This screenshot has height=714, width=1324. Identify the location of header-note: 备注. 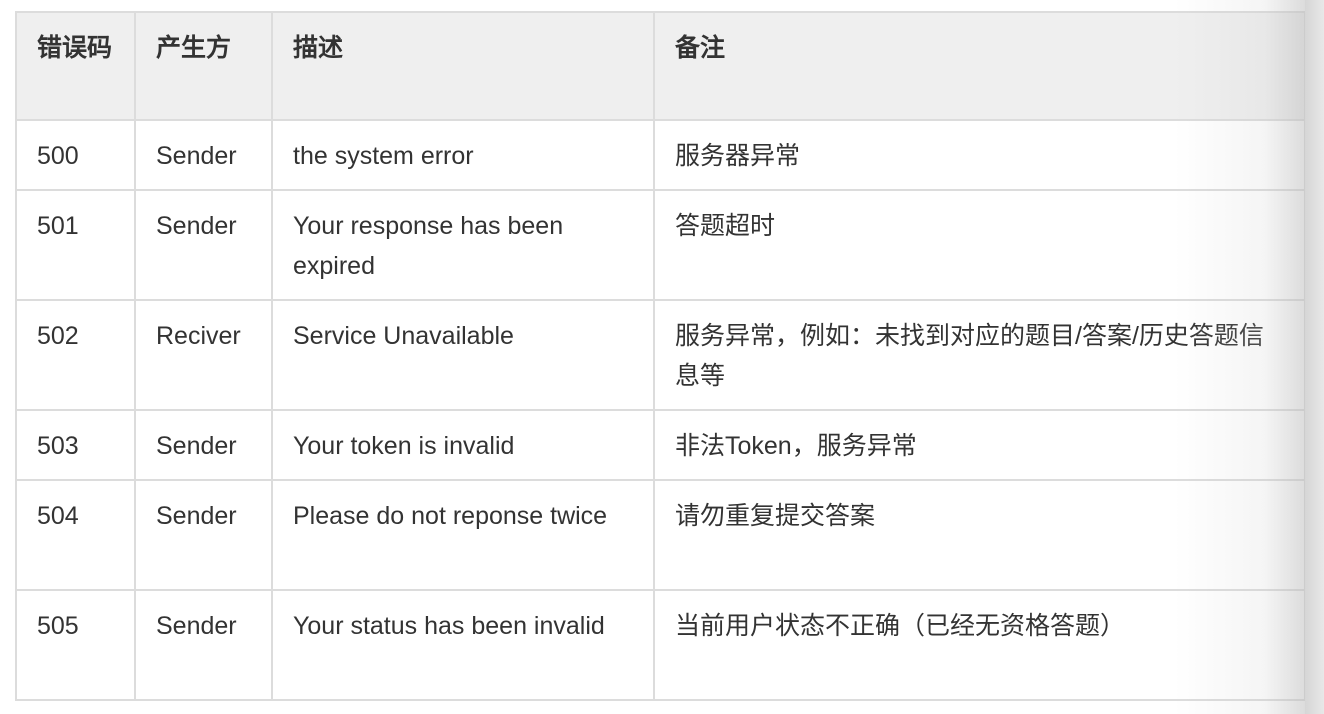
(979, 66).